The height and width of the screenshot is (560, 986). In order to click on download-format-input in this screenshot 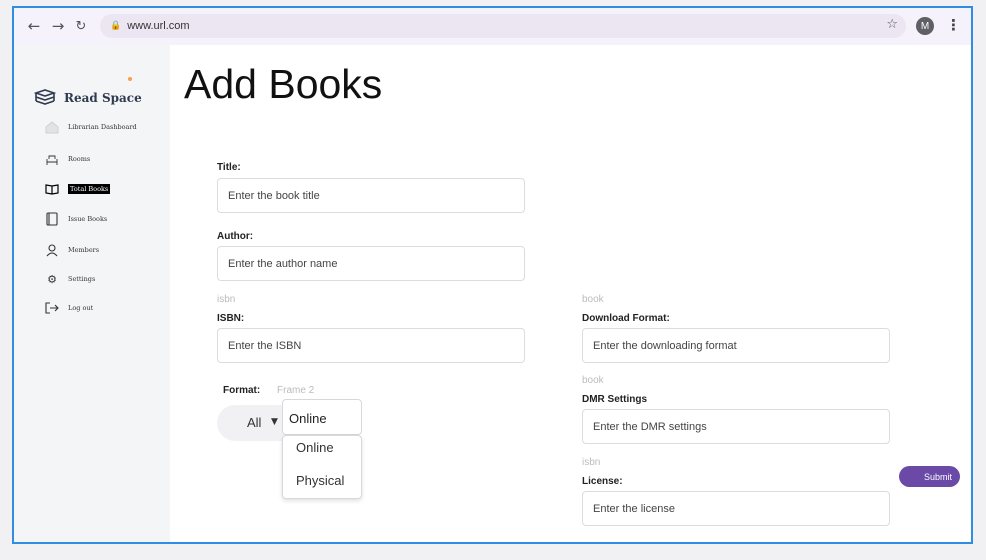, I will do `click(736, 345)`.